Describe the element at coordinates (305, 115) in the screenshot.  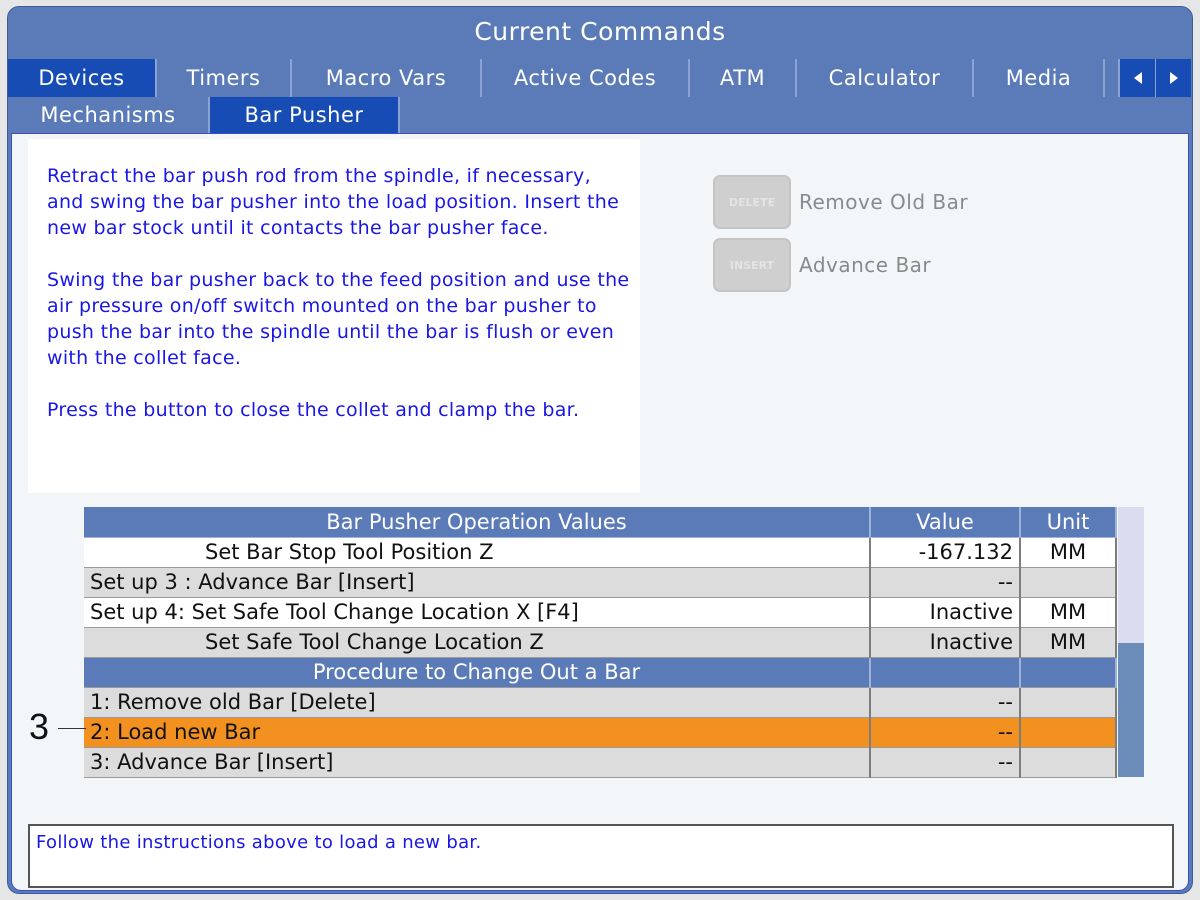
I see `tab-bar-pusher: Bar Pusher` at that location.